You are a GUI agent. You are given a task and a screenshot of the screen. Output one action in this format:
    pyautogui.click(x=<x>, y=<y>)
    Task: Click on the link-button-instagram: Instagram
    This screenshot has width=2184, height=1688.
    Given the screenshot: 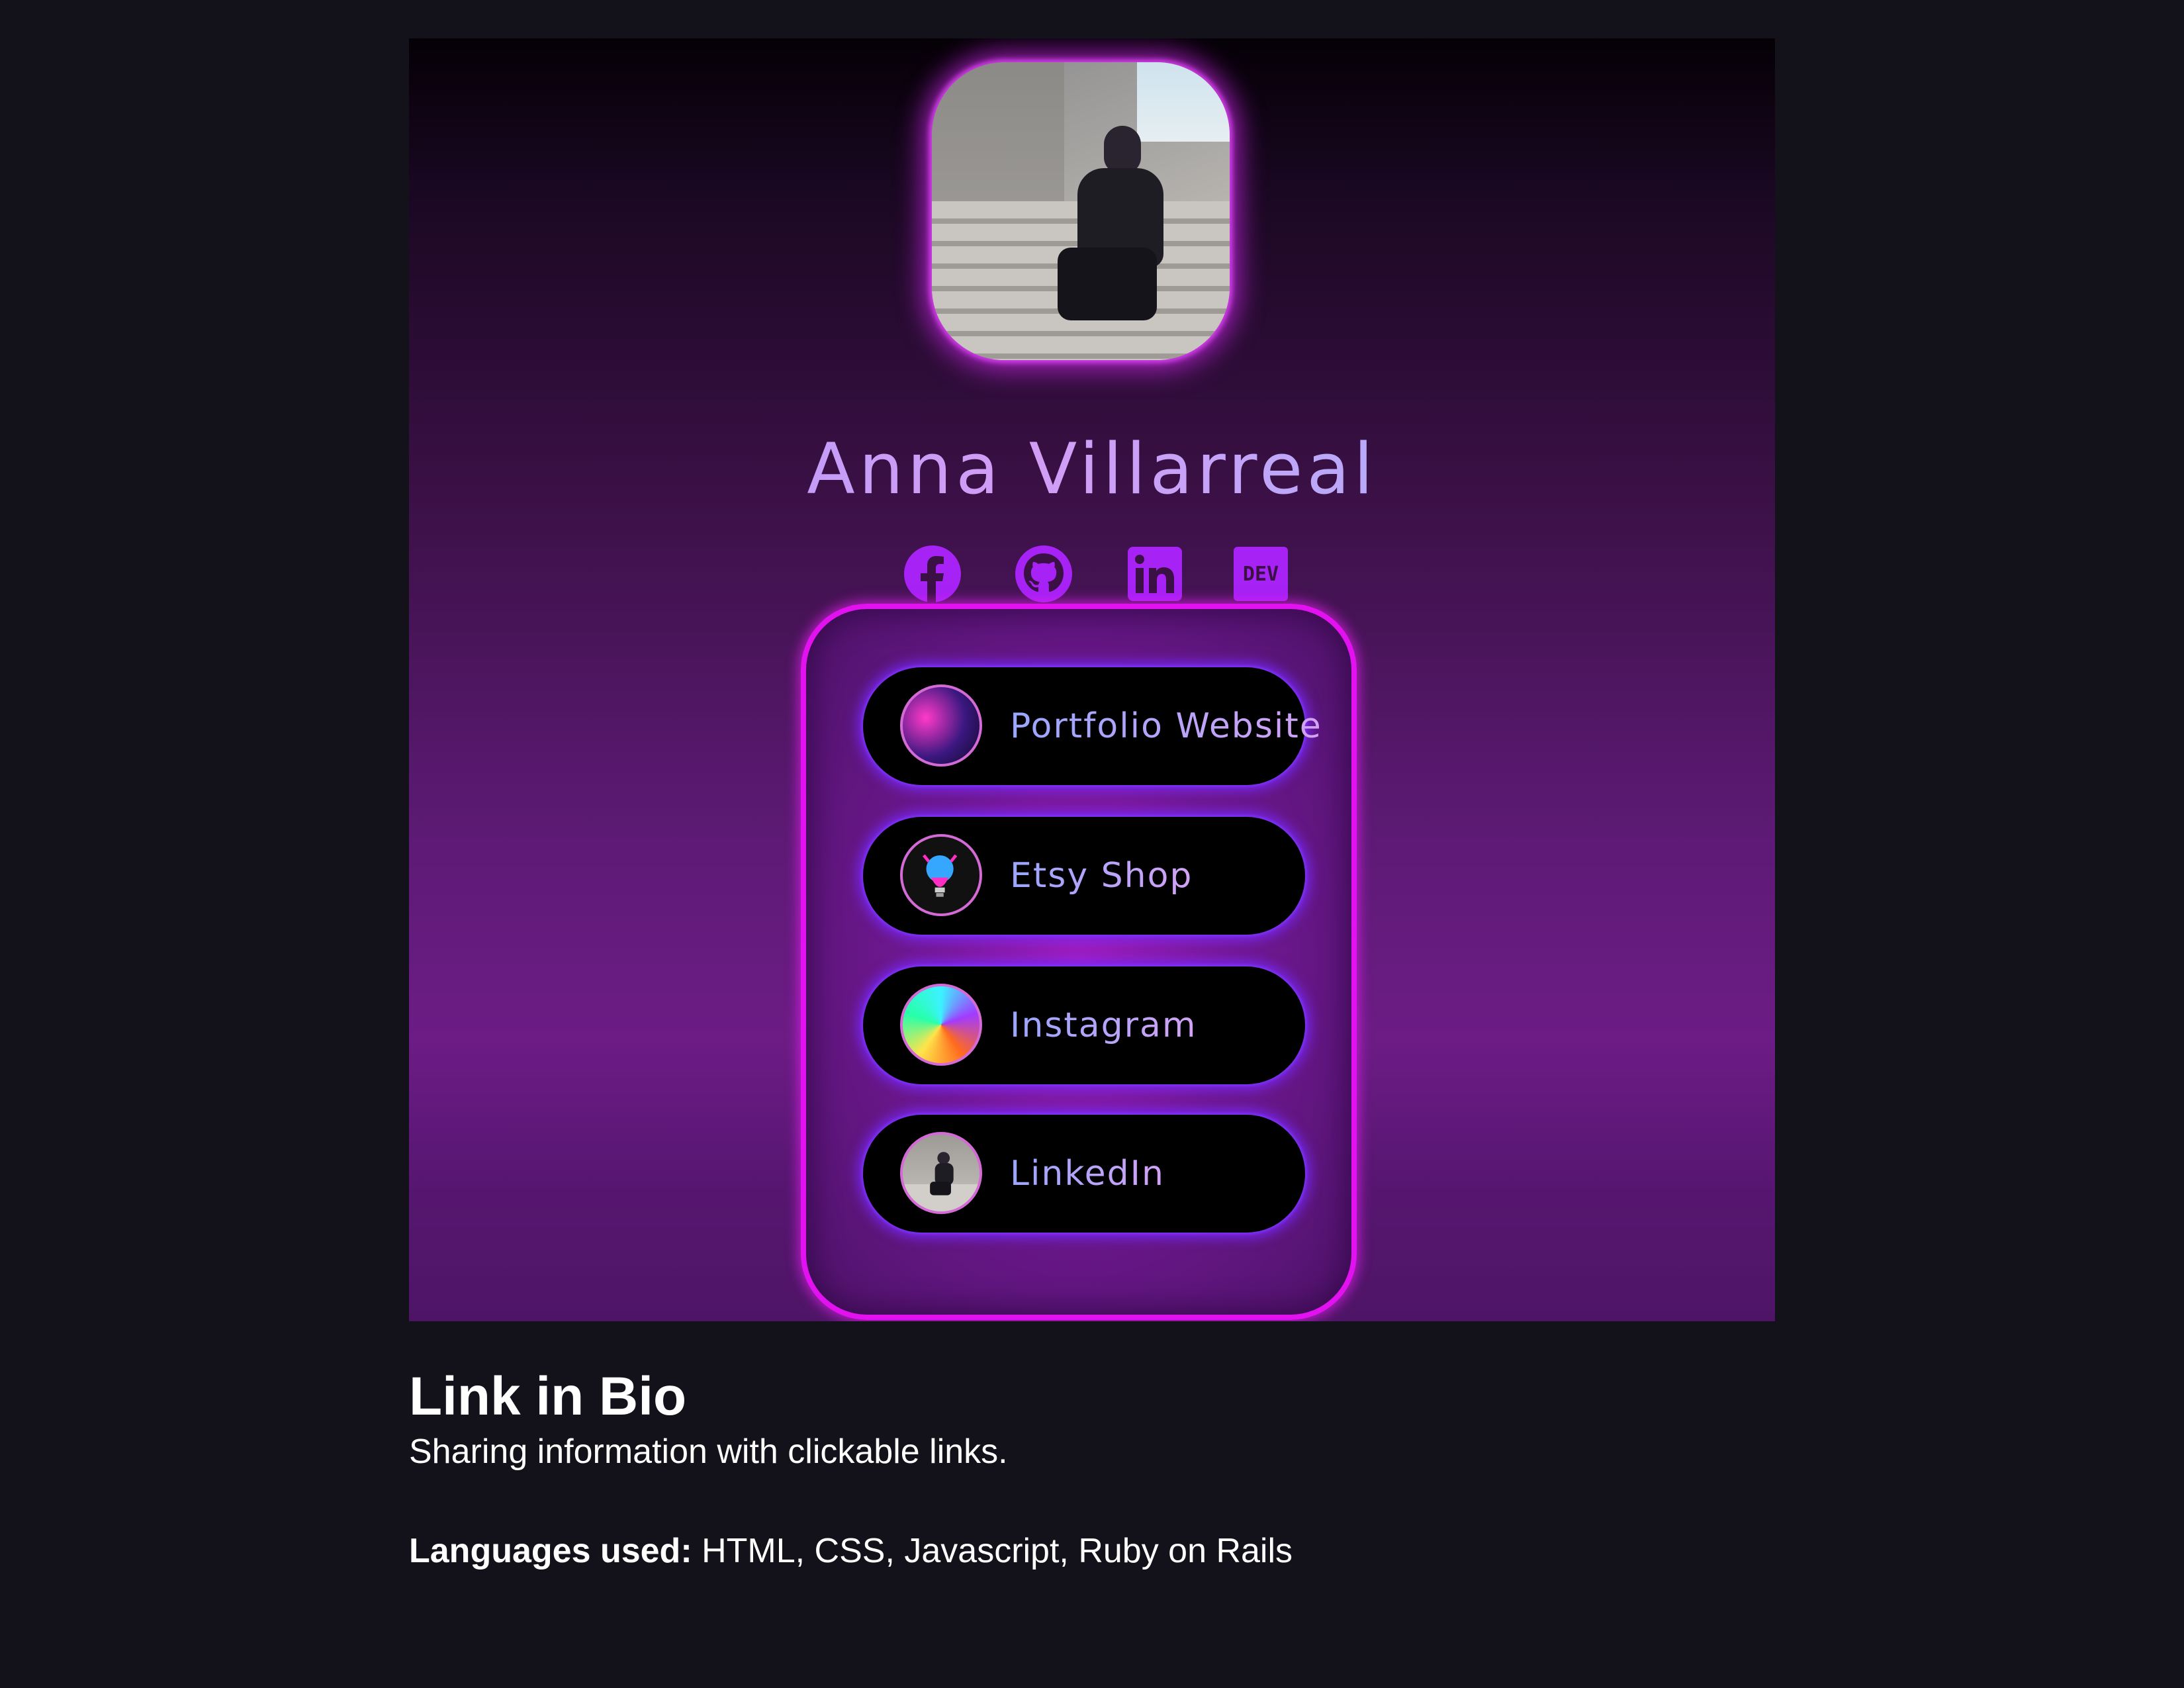 What is the action you would take?
    pyautogui.click(x=1084, y=1025)
    